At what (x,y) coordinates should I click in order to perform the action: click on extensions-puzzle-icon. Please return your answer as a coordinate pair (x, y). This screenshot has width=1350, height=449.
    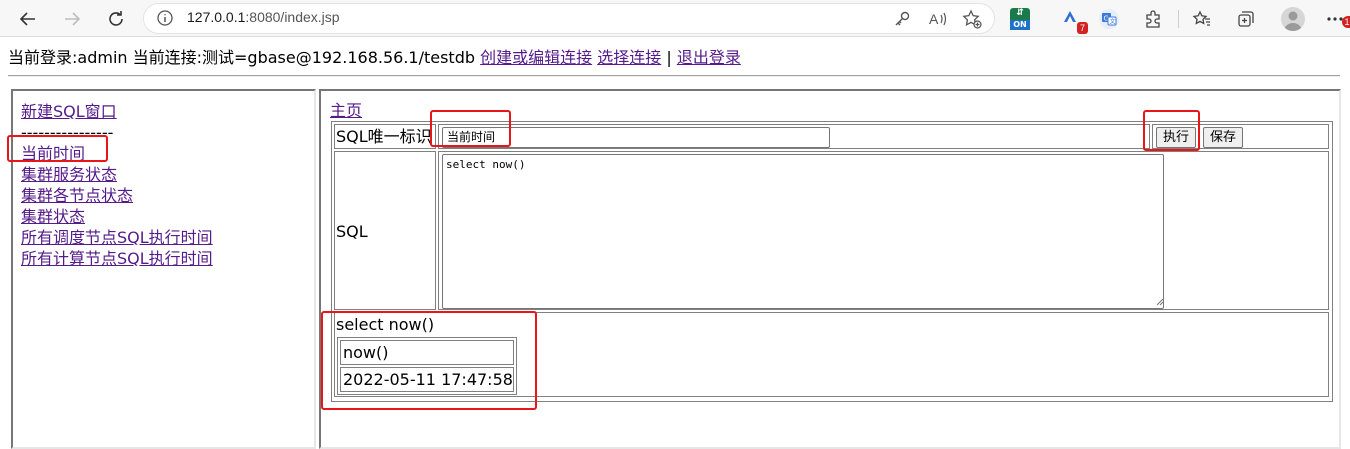
    Looking at the image, I should click on (1153, 19).